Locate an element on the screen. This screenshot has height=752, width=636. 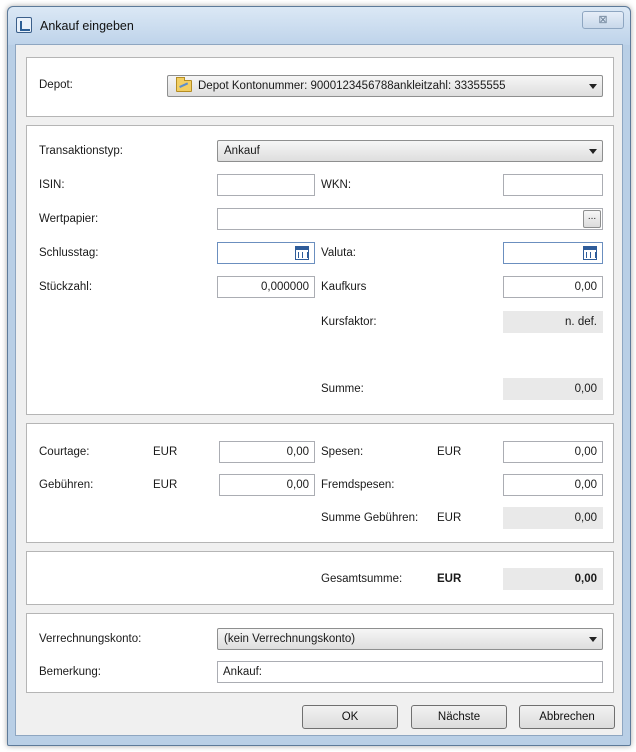
ok-button: OK is located at coordinates (350, 717).